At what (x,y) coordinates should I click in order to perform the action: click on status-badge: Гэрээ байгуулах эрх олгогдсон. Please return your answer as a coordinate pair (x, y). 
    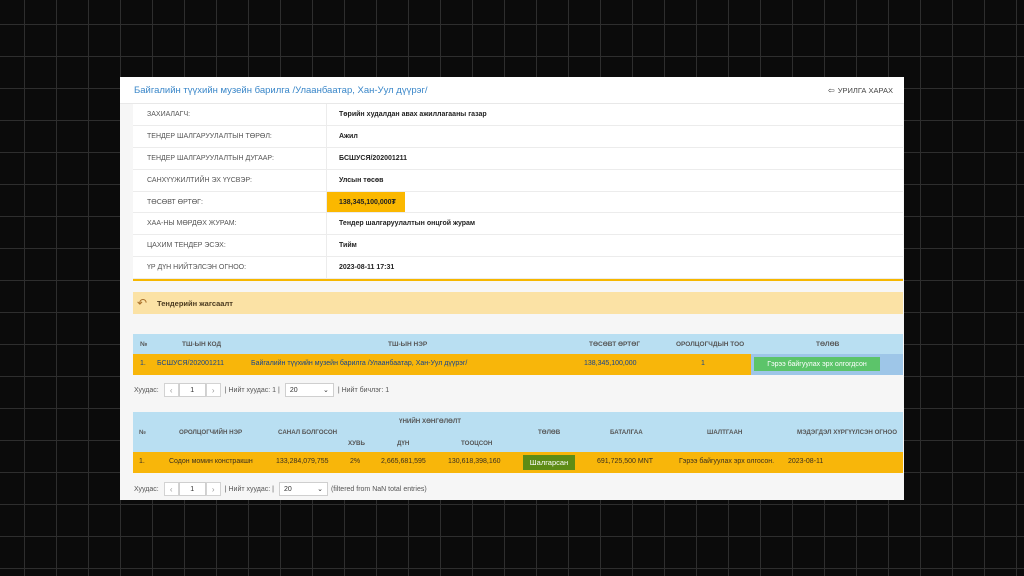
    Looking at the image, I should click on (817, 364).